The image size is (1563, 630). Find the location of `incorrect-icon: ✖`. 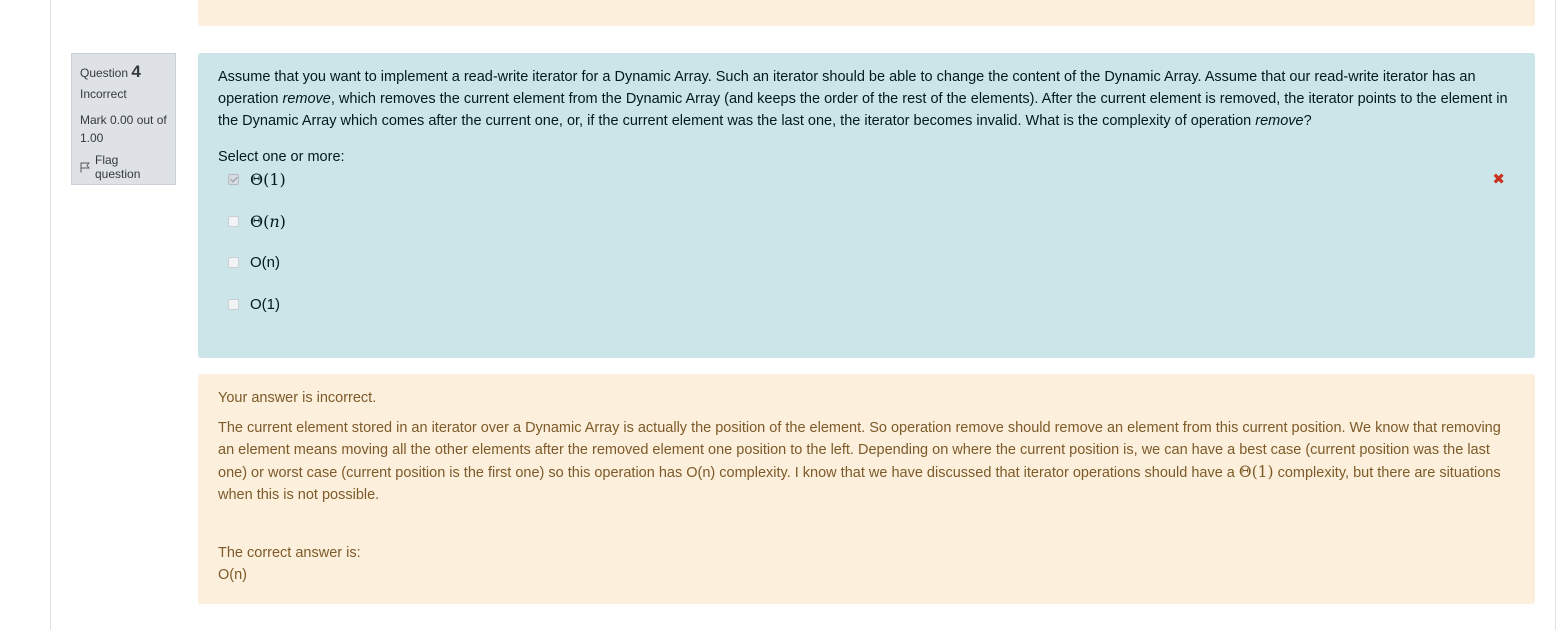

incorrect-icon: ✖ is located at coordinates (1498, 179).